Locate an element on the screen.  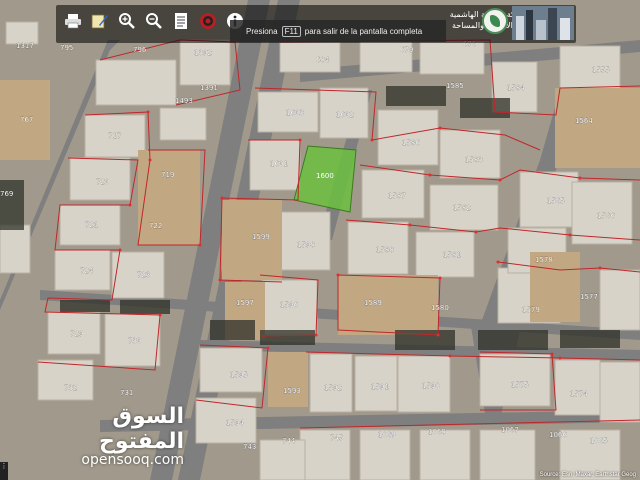
parcel-label: 729 is located at coordinates (76, 334).